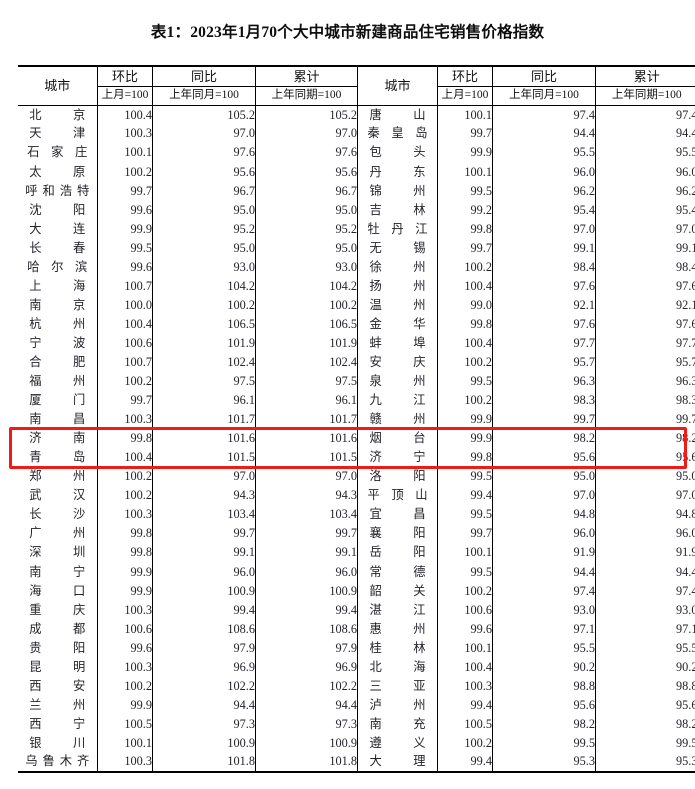  I want to click on city-name-cell: 遵义, so click(397, 743).